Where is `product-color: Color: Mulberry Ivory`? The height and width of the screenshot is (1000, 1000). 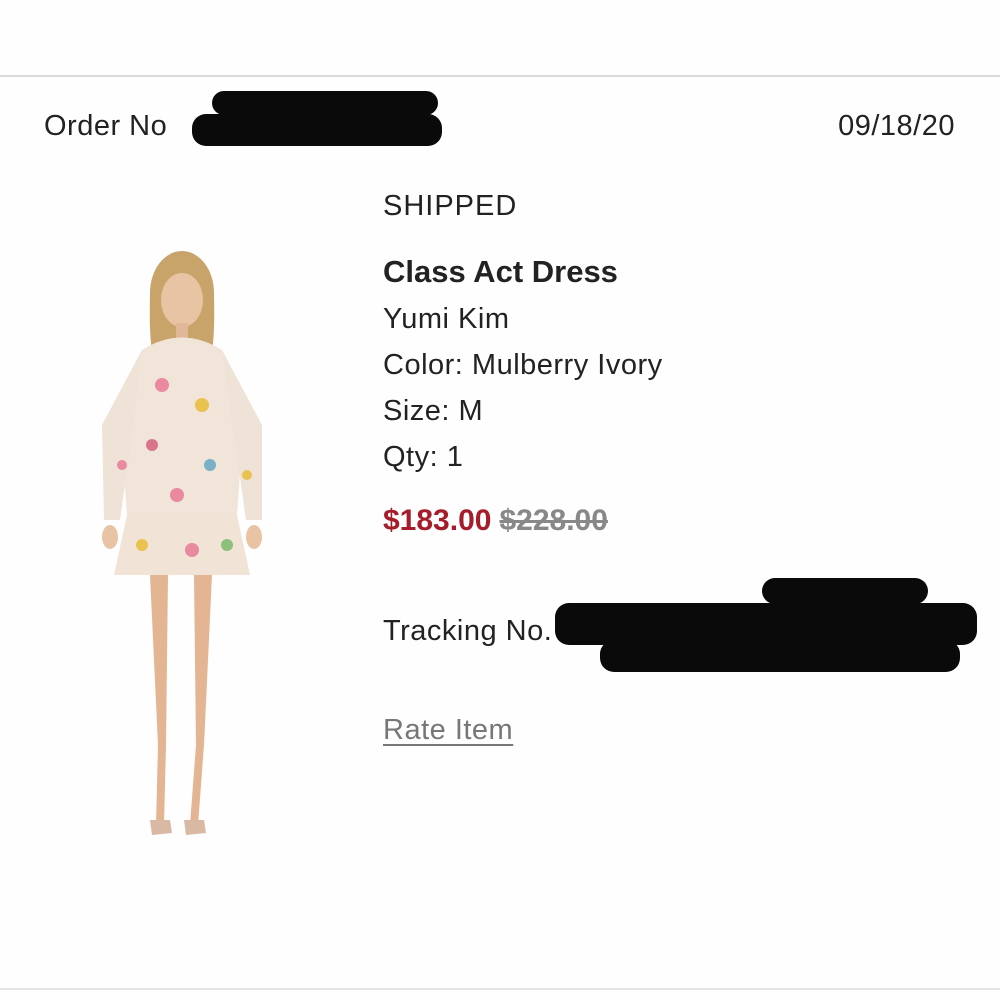 product-color: Color: Mulberry Ivory is located at coordinates (523, 365).